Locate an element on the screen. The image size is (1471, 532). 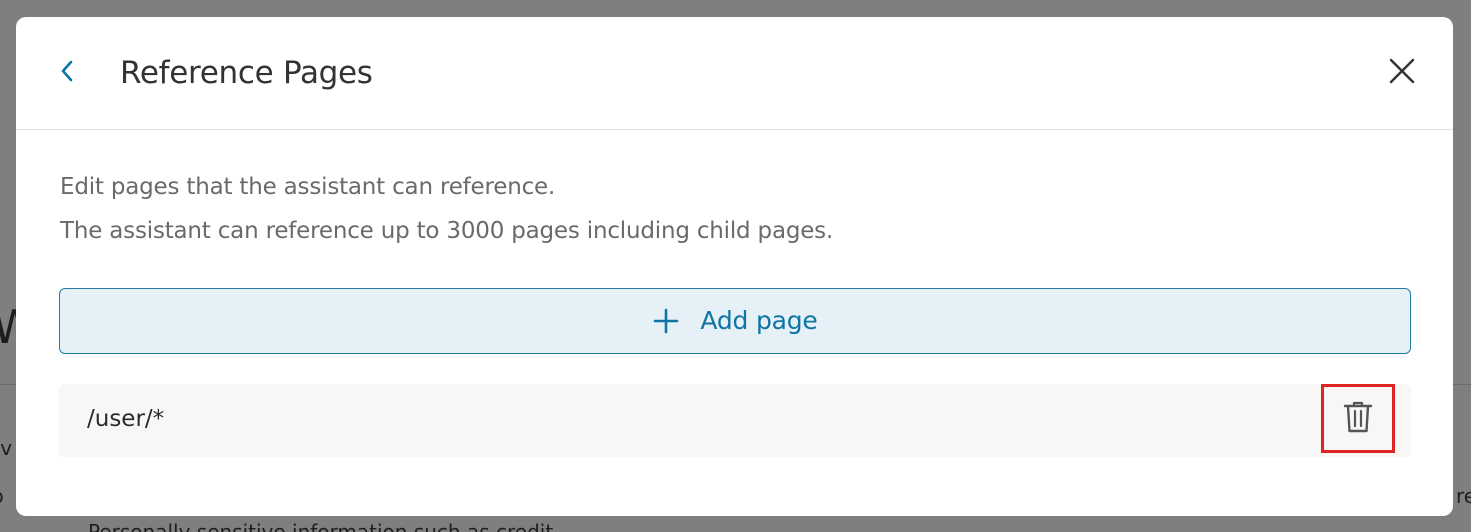
close-button is located at coordinates (1402, 73).